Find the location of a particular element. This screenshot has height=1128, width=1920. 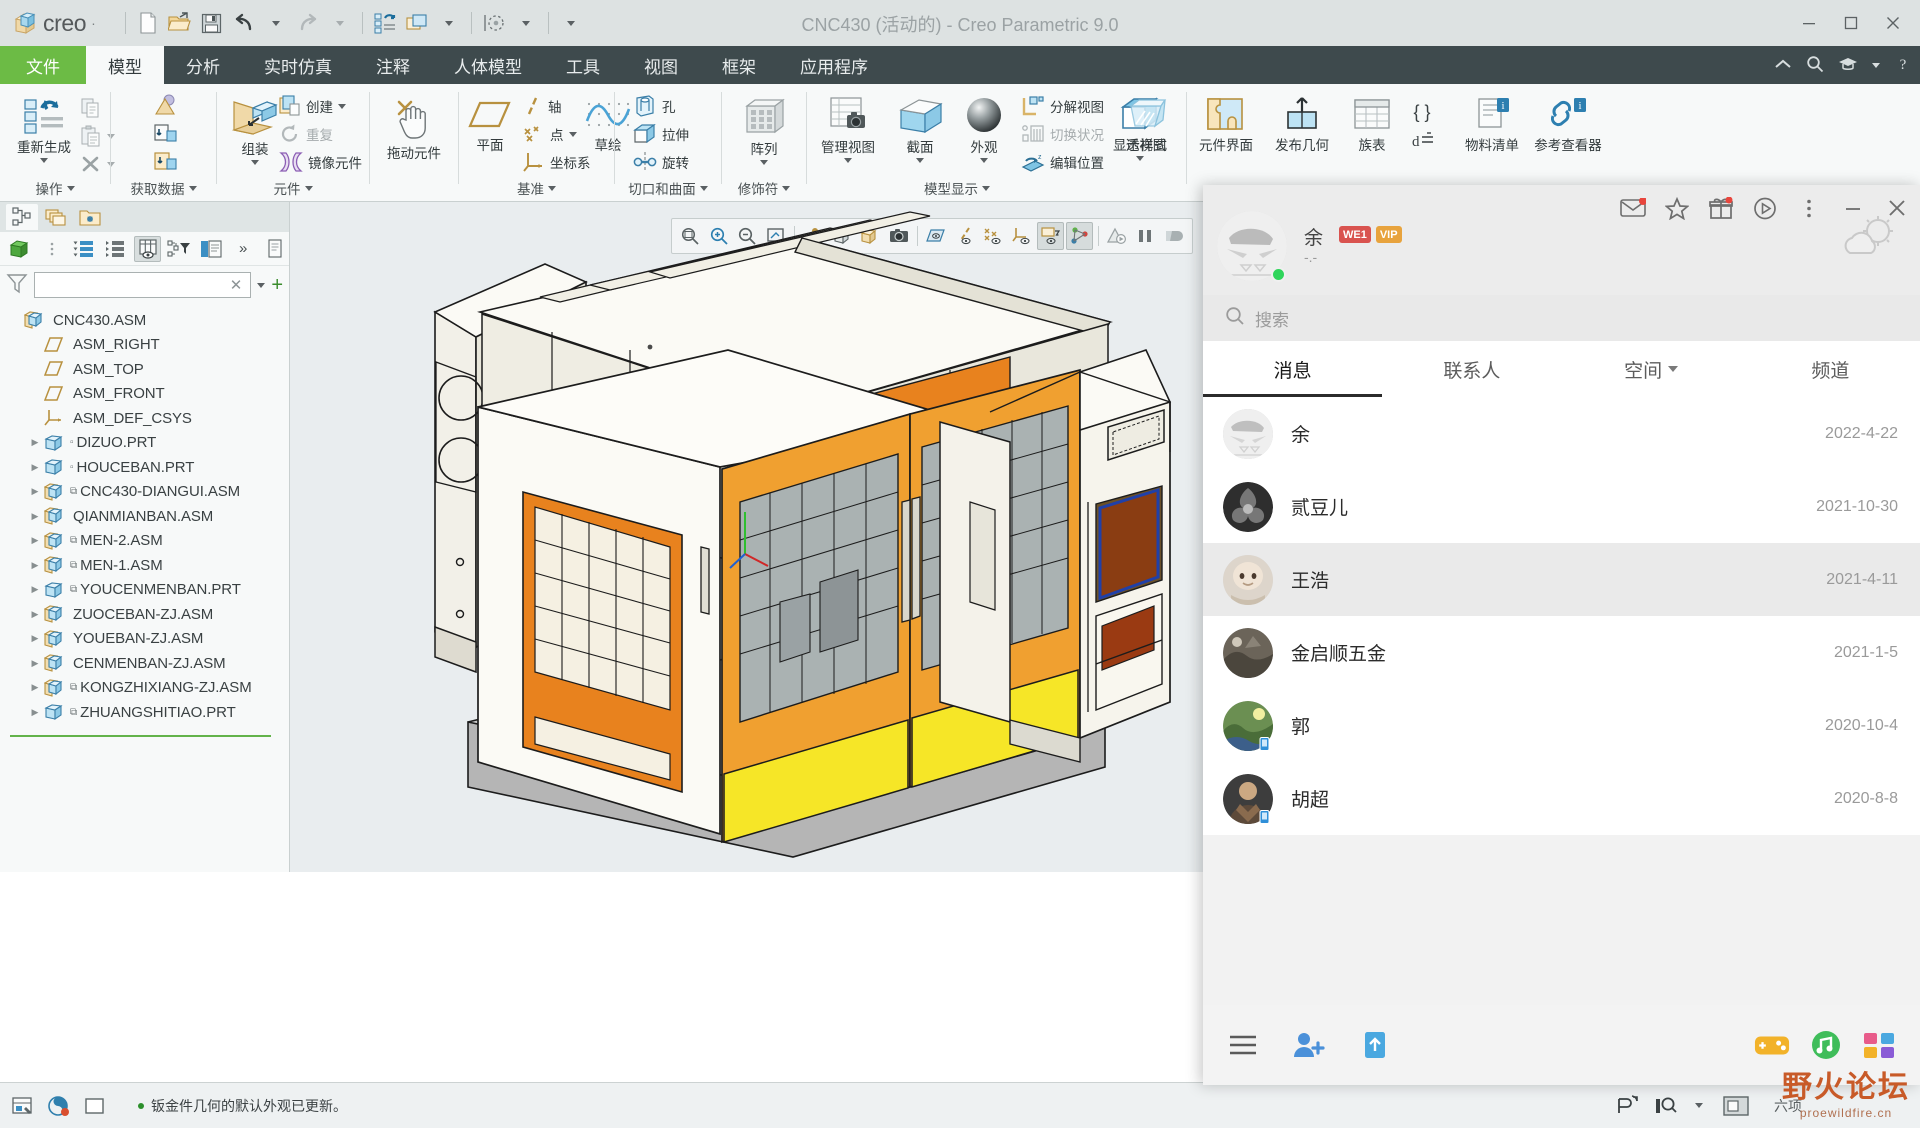

qq-add-friend-icon is located at coordinates (1309, 1045).